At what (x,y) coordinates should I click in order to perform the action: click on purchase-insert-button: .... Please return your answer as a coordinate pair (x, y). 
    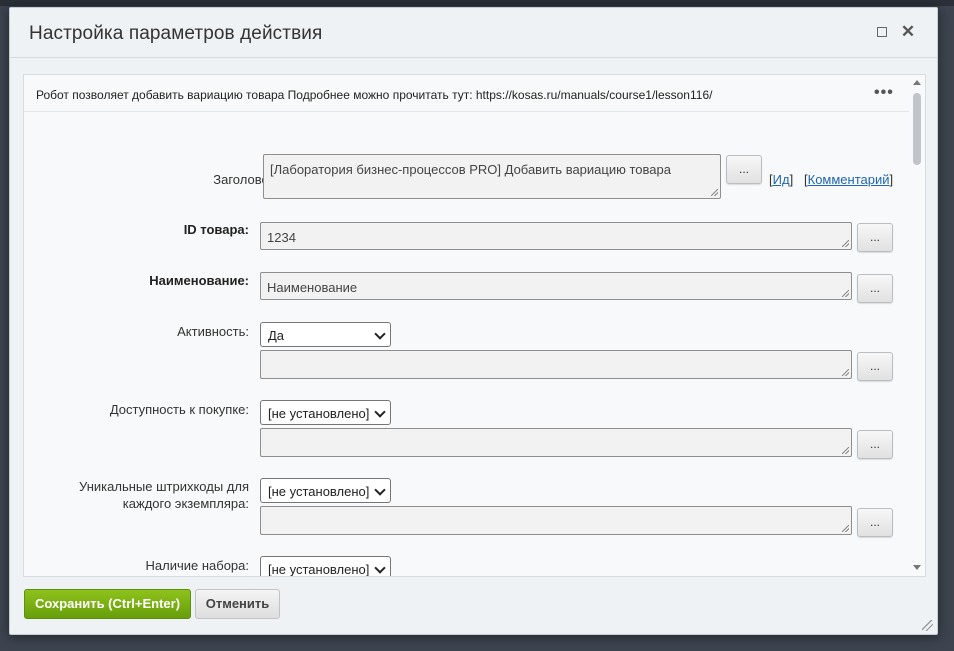
    Looking at the image, I should click on (875, 444).